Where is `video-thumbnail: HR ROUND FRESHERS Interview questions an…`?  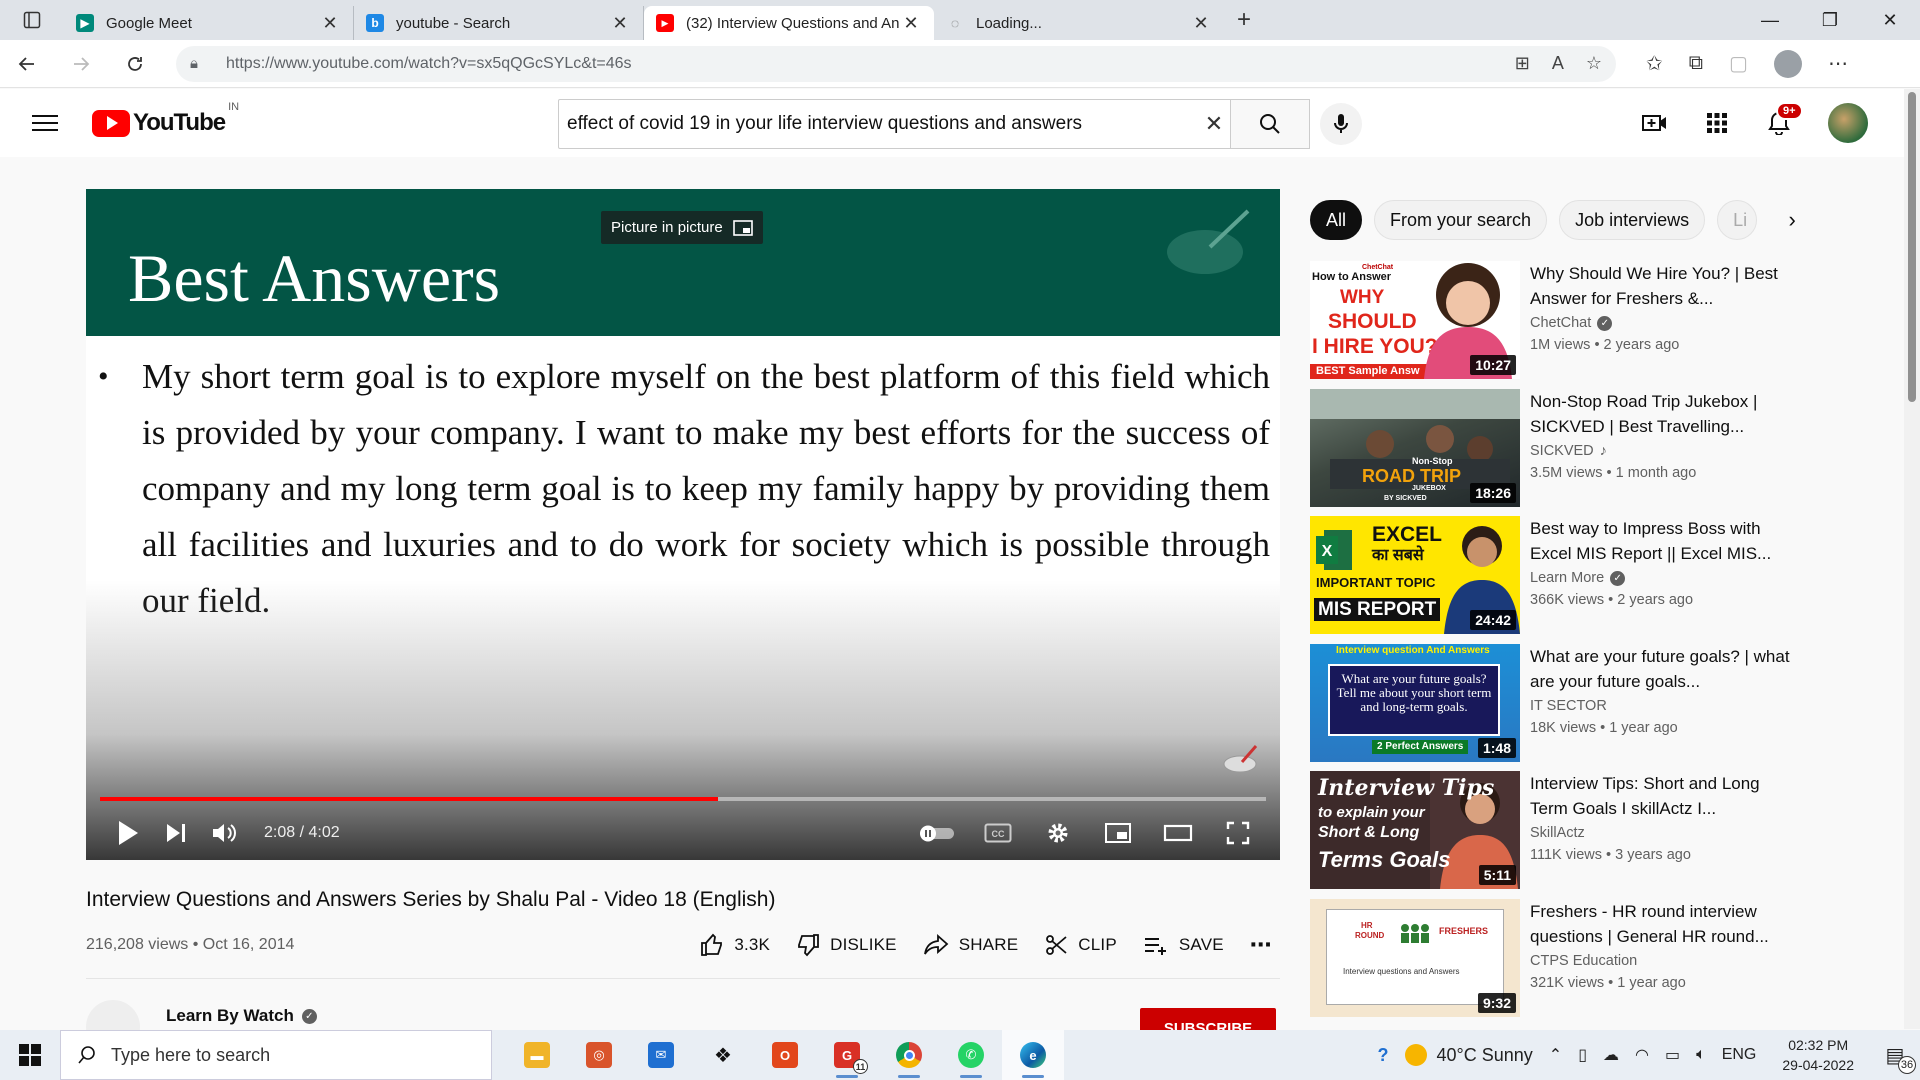
video-thumbnail: HR ROUND FRESHERS Interview questions an… is located at coordinates (1415, 957).